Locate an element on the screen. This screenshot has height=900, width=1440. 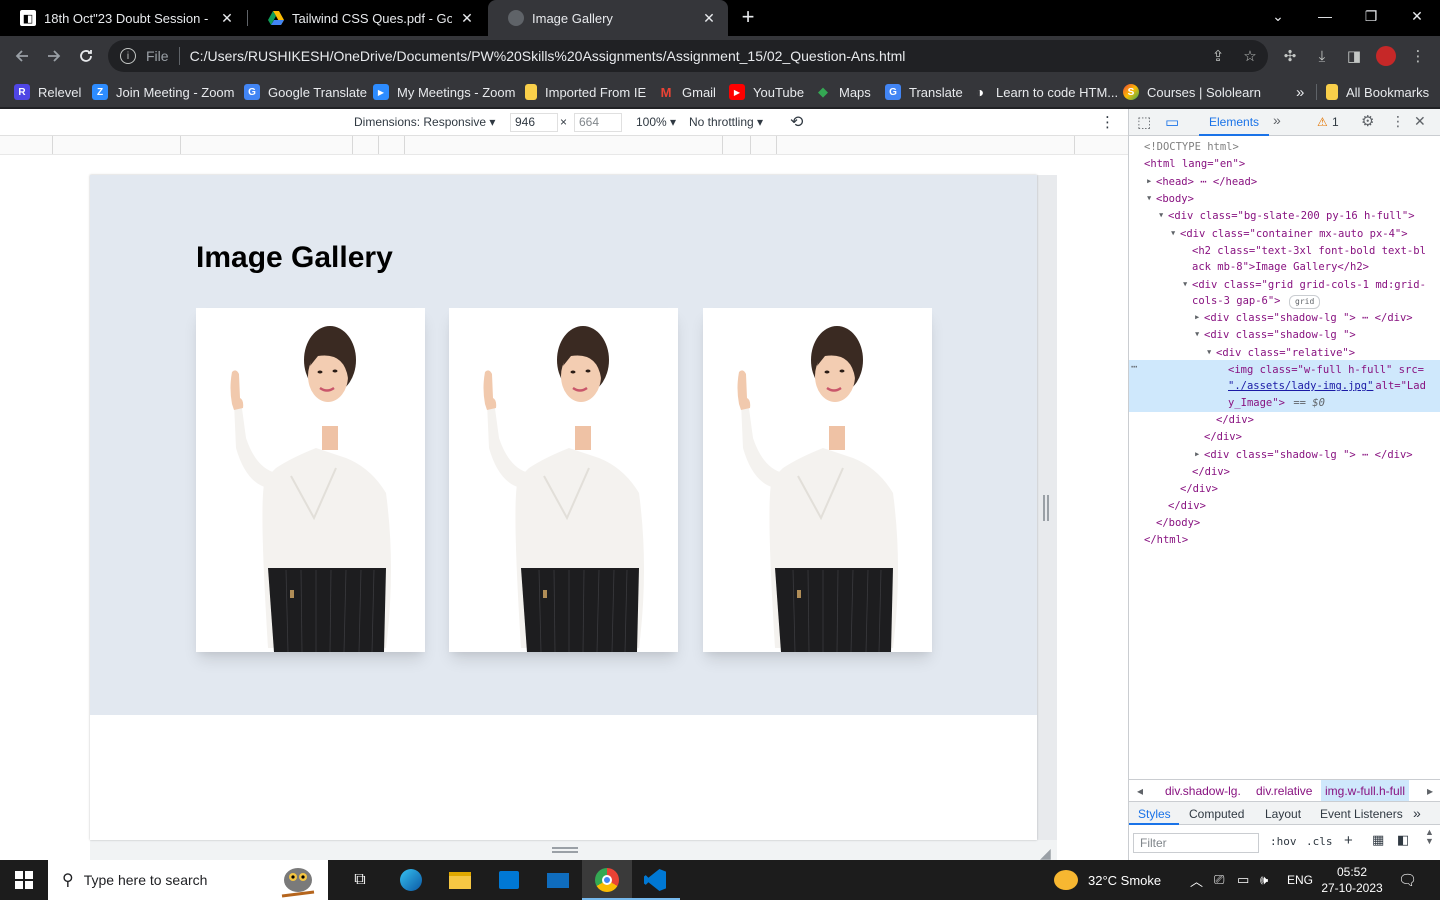
bookmark-gmail: M Gmail is located at coordinates (687, 92).